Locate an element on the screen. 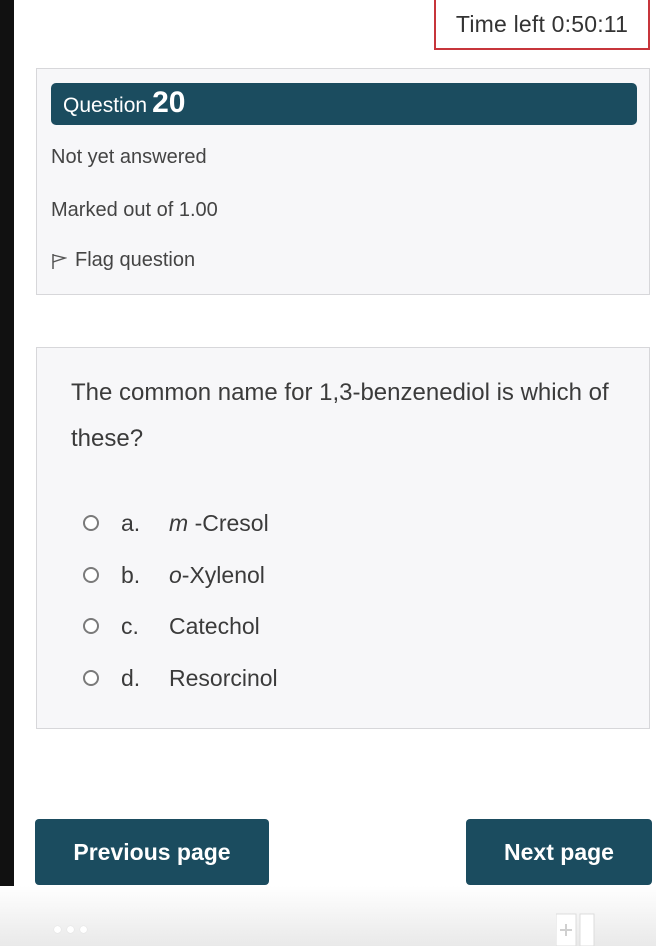 This screenshot has width=656, height=946. answer-option-d: d. Resorcinol is located at coordinates (180, 678).